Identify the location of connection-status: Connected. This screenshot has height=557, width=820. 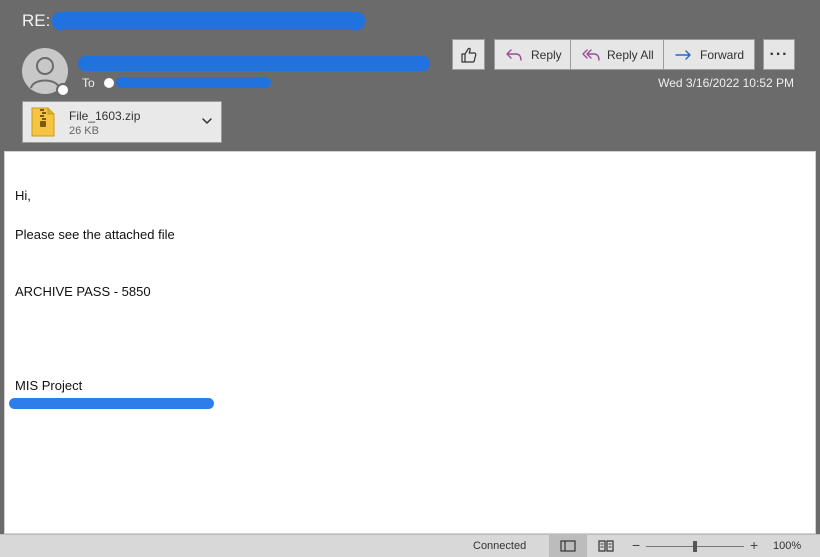
(500, 546).